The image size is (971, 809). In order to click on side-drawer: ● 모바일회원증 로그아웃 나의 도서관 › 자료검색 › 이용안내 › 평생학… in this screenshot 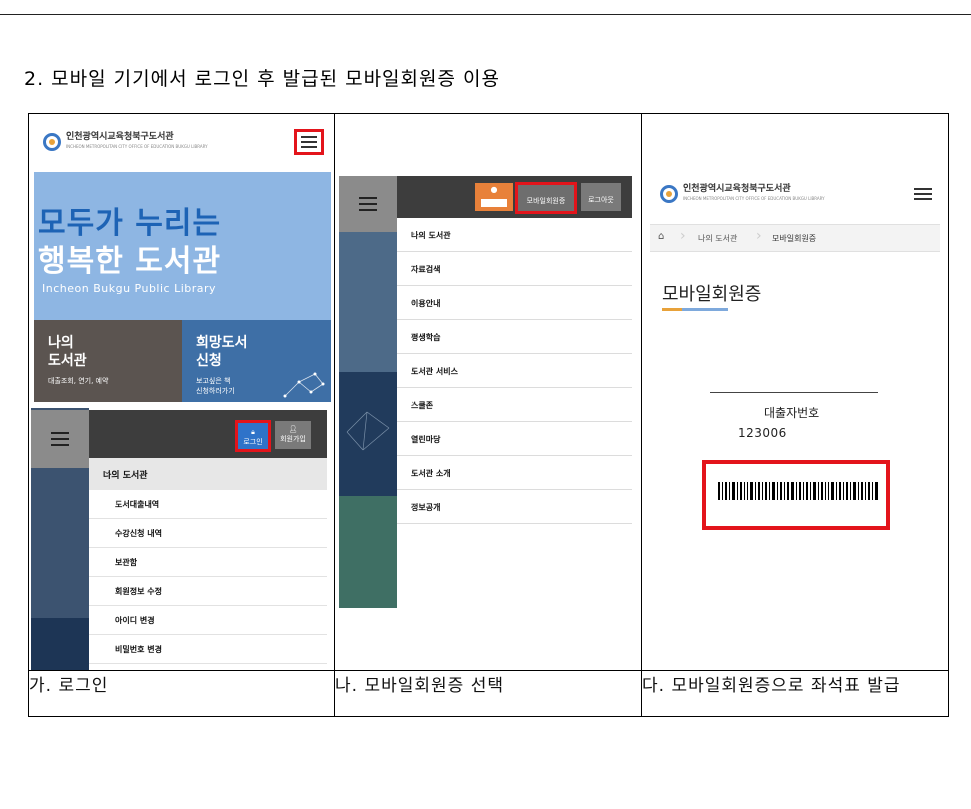, I will do `click(514, 392)`.